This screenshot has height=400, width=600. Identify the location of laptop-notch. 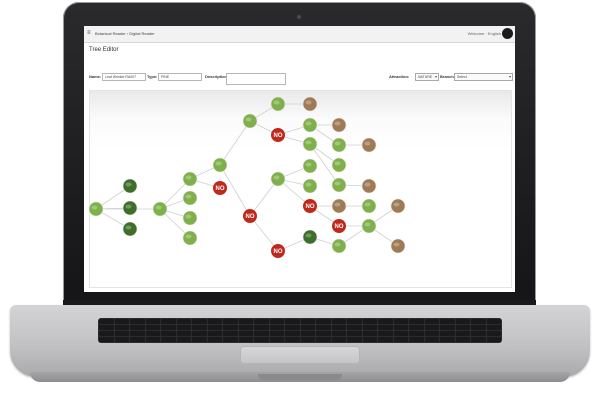
(300, 377).